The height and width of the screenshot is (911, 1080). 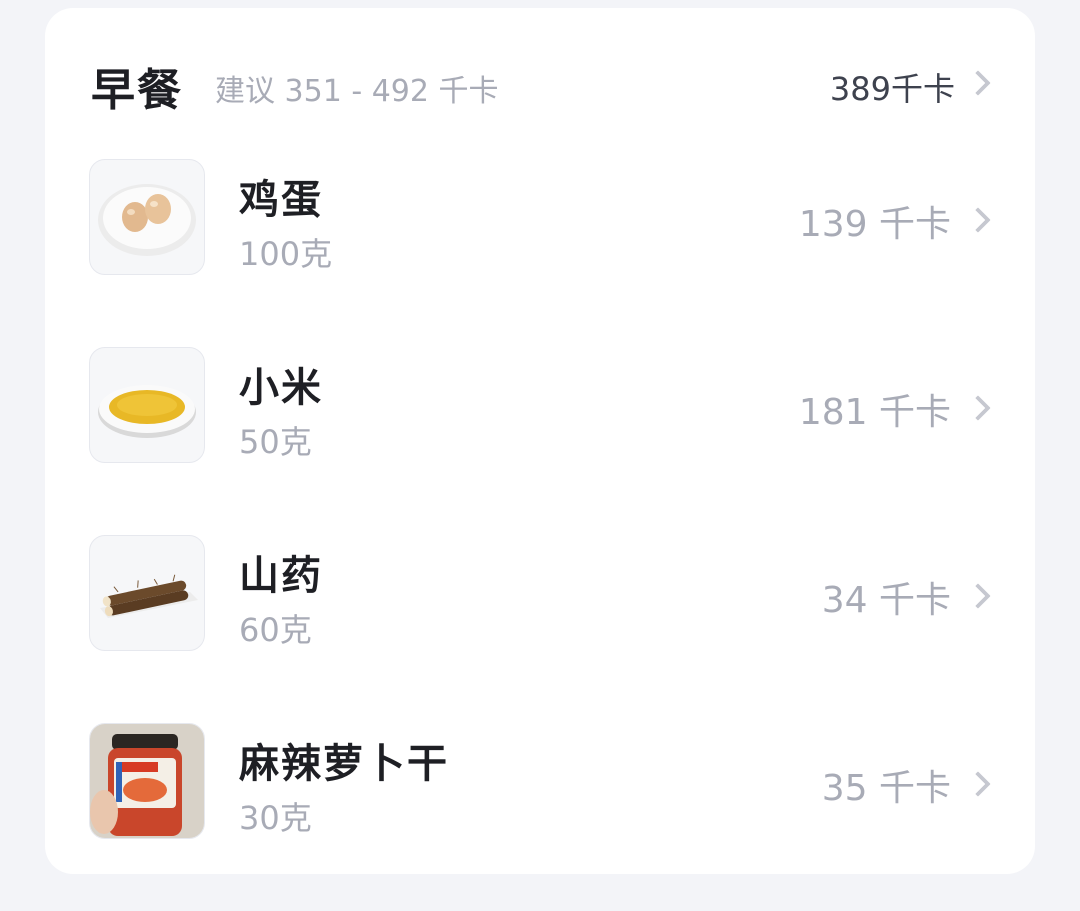 I want to click on food-calories: 35 千卡, so click(x=886, y=788).